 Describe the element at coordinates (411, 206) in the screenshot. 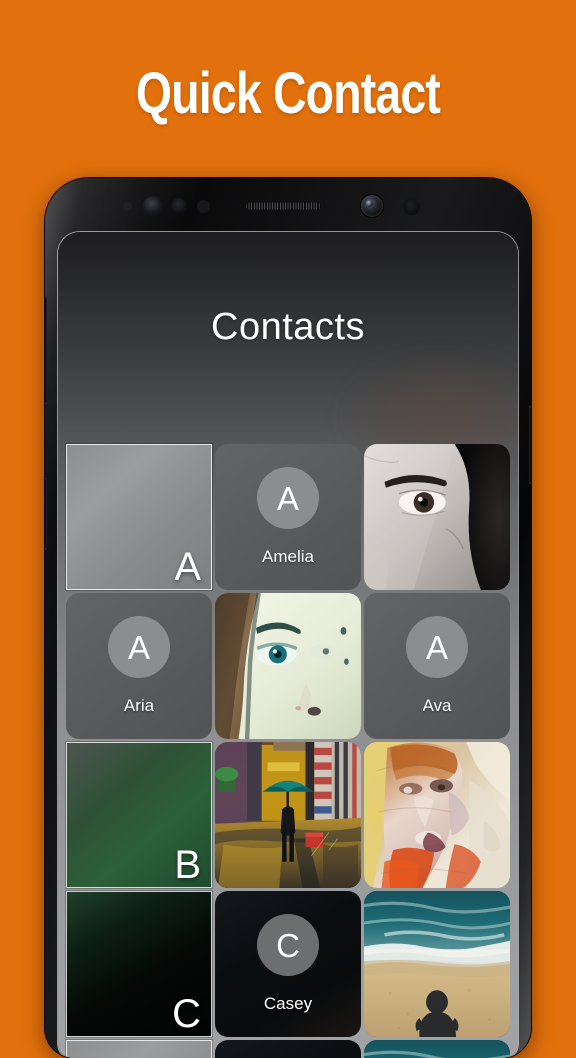

I see `secondary-sensor-icon` at that location.